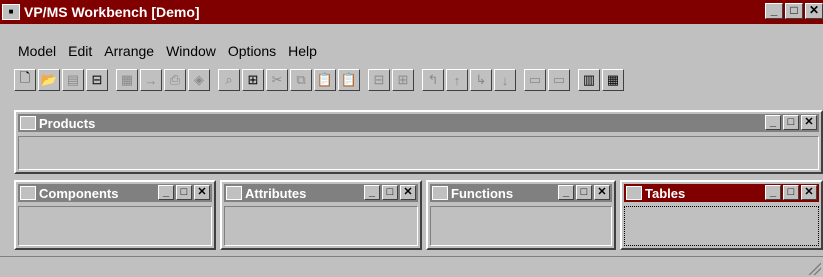  I want to click on toolbar: 🗋 📂 ▤ ⊟ ▦ → ⎙ ◈ ⌕ ⊞ ✂ ⧉ 📋 📋 ⊟ ⊞ ↰ ↑ ↳ ↓ ▭ ▭ ▥ ▦, so click(320, 80).